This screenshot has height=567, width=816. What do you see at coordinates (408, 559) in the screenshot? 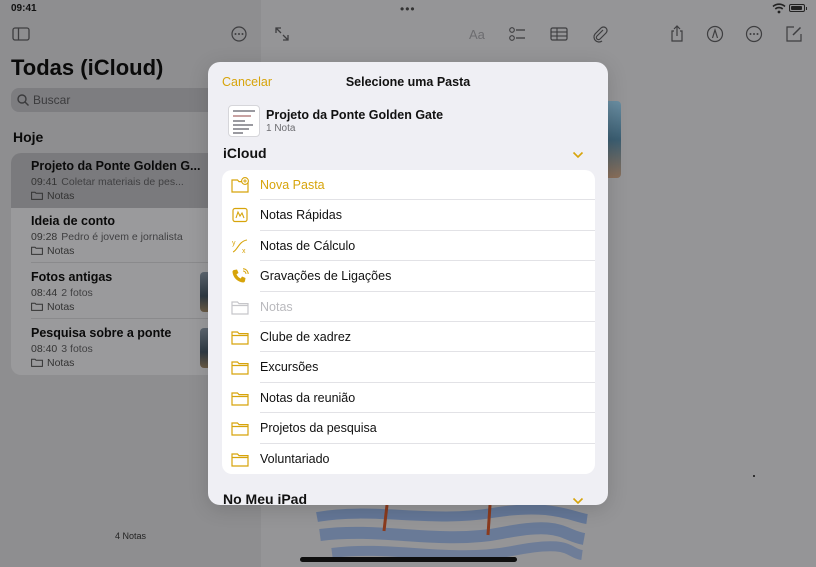
I see `home-indicator` at bounding box center [408, 559].